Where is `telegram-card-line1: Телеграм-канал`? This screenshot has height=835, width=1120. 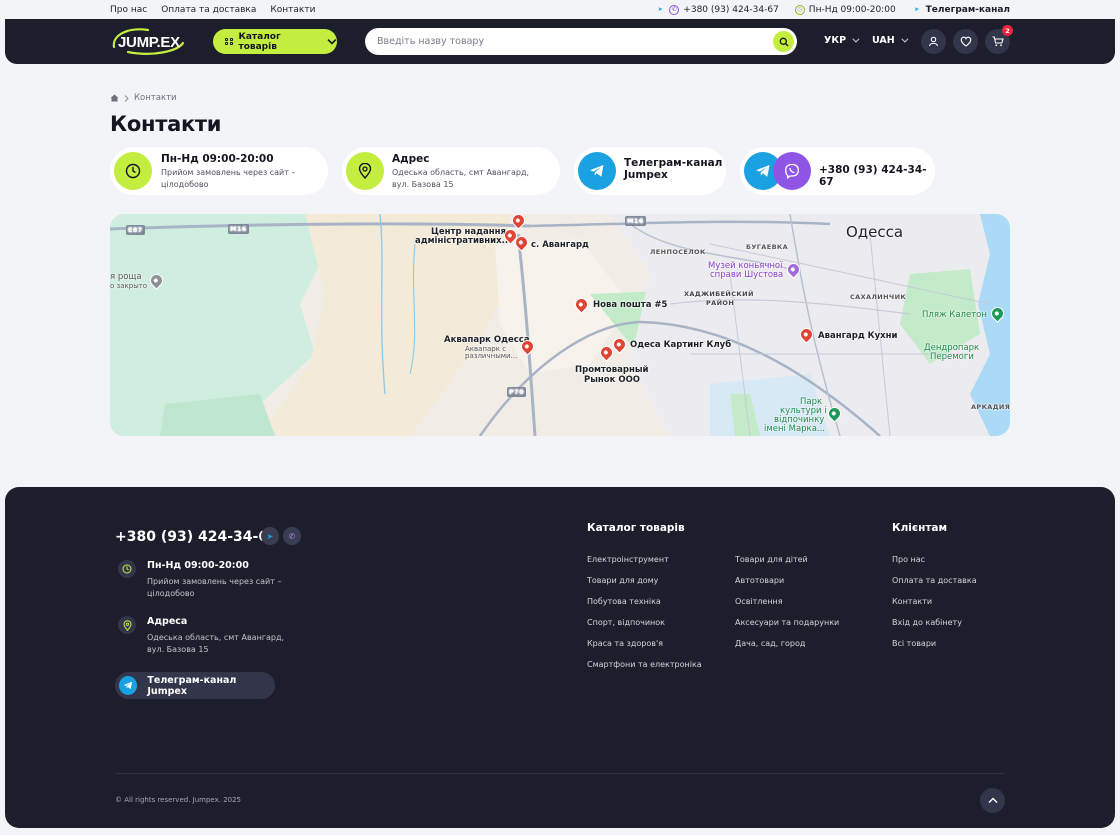 telegram-card-line1: Телеграм-канал is located at coordinates (673, 163).